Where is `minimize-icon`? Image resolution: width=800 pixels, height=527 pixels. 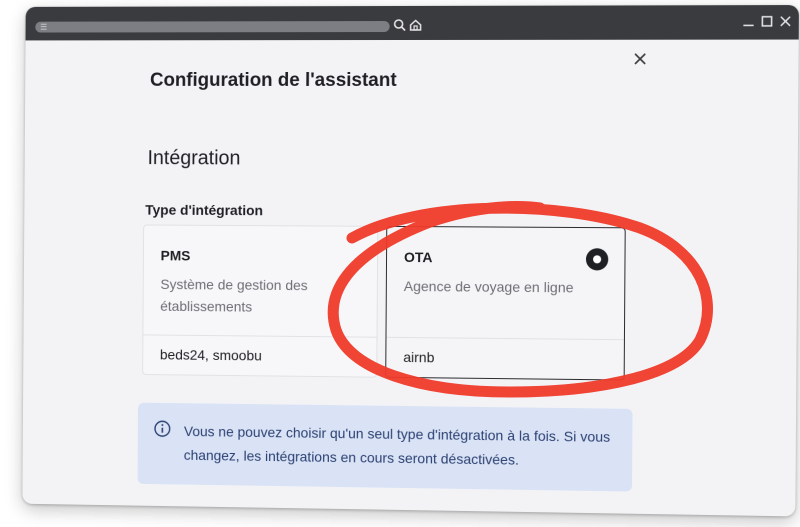
minimize-icon is located at coordinates (748, 21).